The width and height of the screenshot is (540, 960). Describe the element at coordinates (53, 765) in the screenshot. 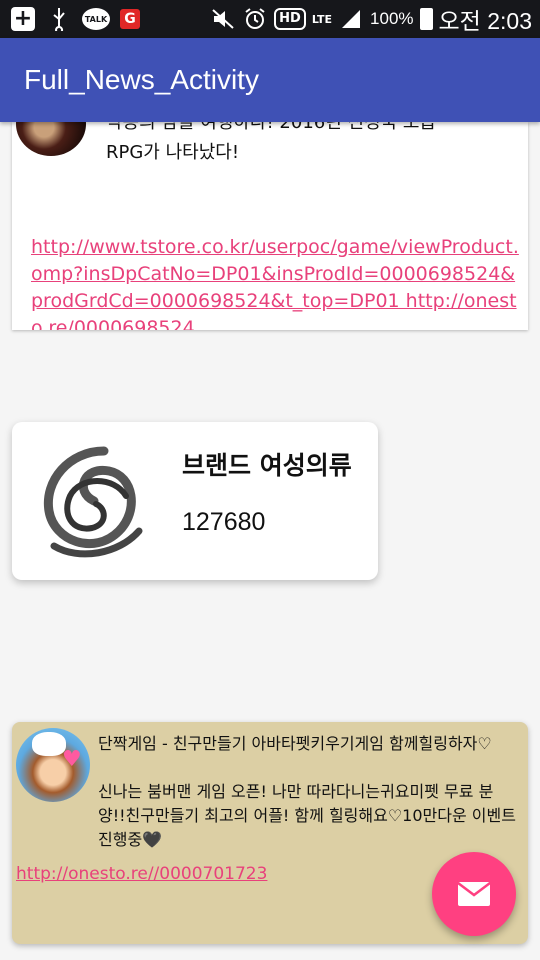

I see `game-character-avatar: ♥` at that location.